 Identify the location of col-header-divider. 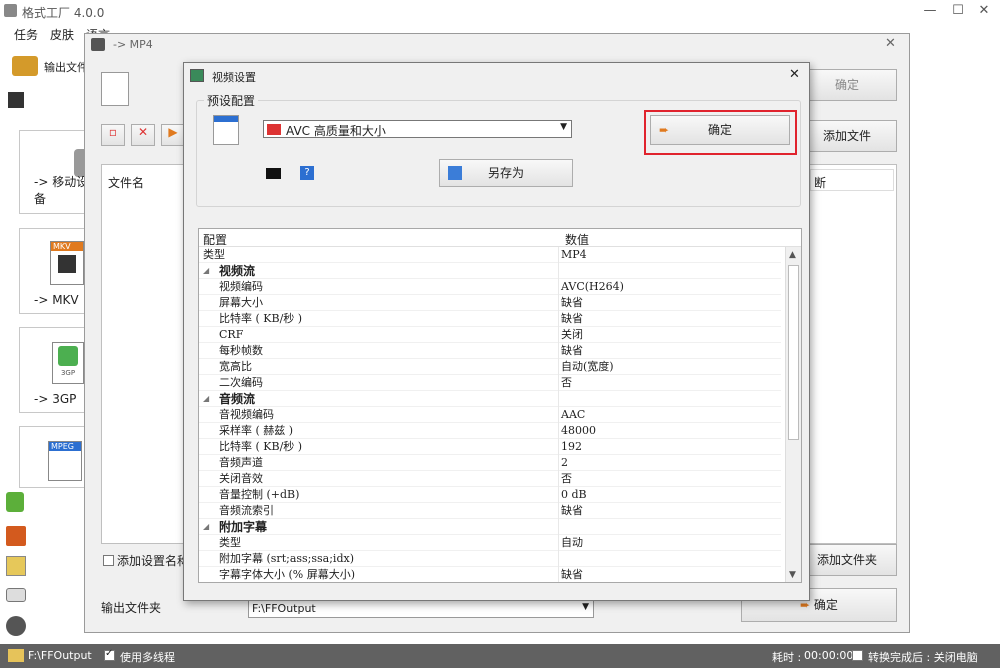
(852, 180).